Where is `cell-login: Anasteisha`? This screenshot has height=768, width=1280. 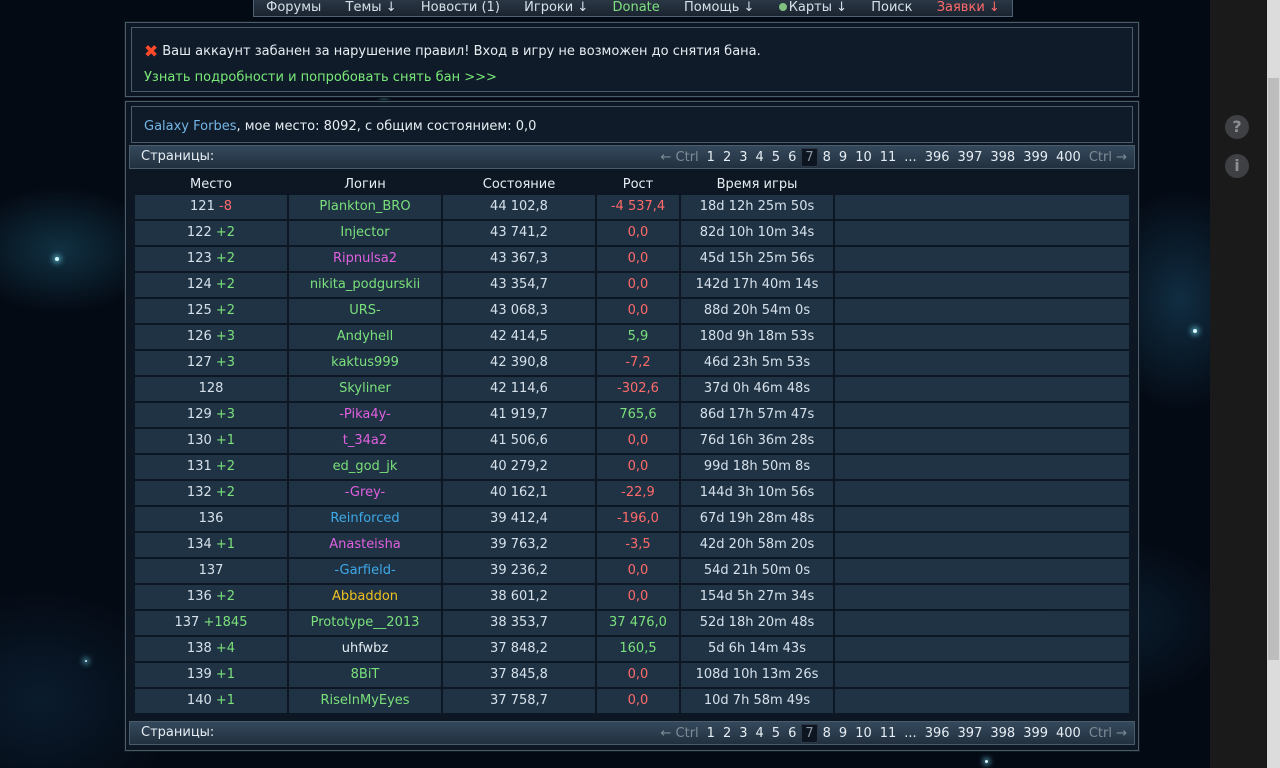
cell-login: Anasteisha is located at coordinates (365, 545).